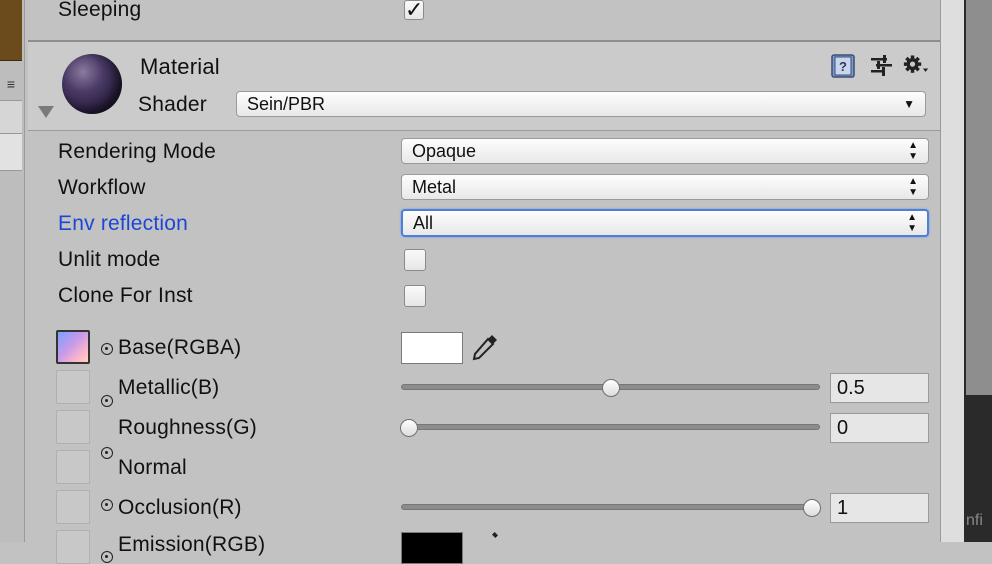 This screenshot has height=564, width=992. What do you see at coordinates (11, 30) in the screenshot?
I see `left-panel-thumbnail` at bounding box center [11, 30].